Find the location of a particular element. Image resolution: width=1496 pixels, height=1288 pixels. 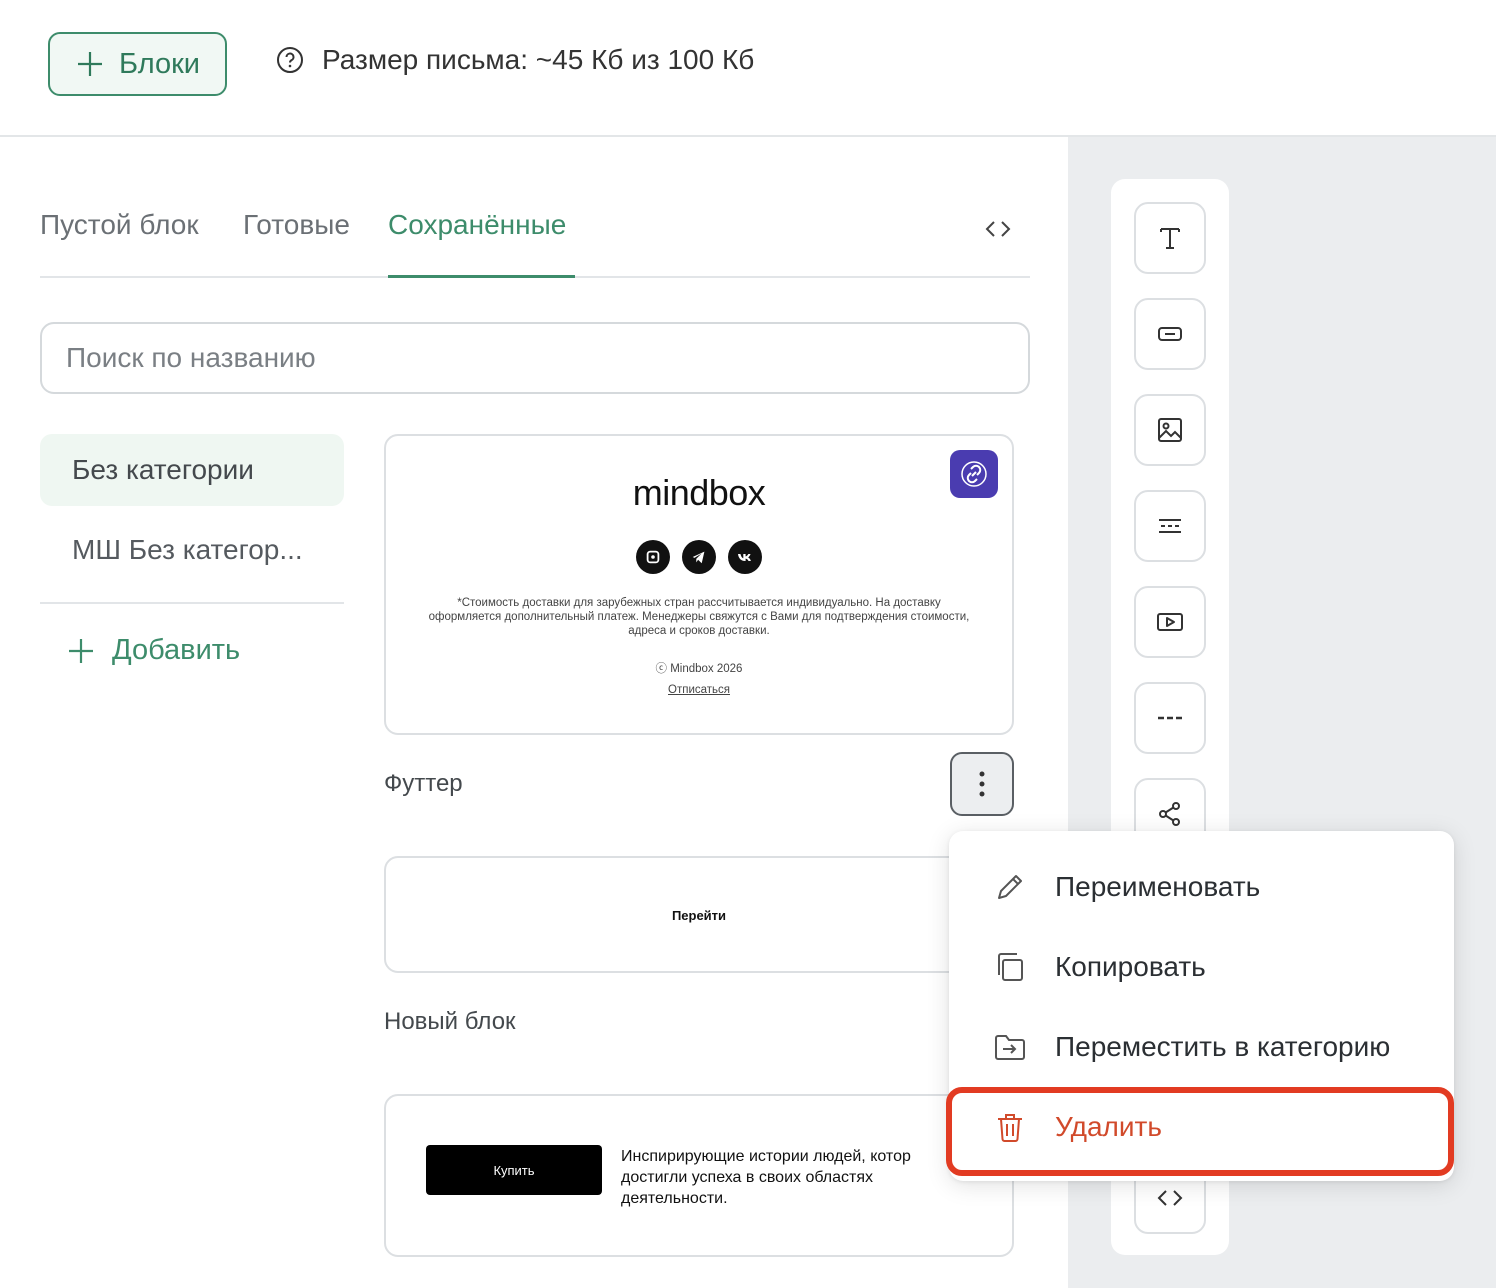

blocks-button: Блоки is located at coordinates (137, 64).